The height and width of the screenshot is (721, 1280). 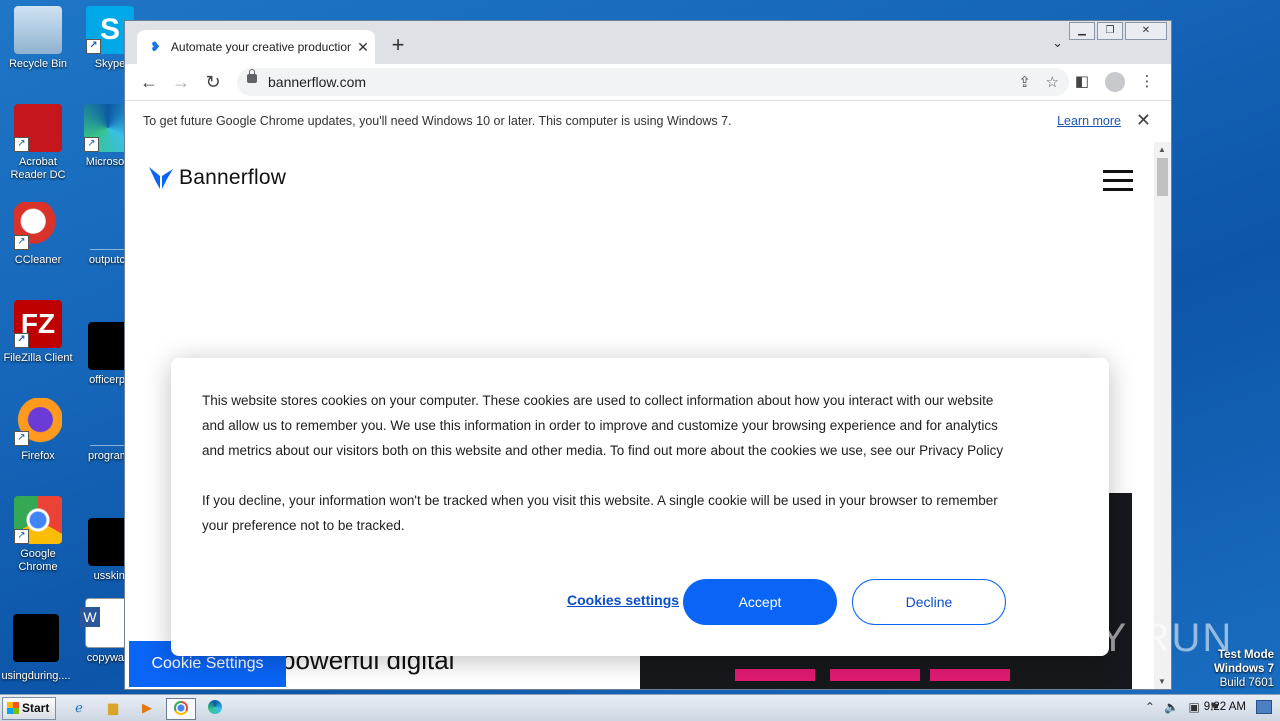 What do you see at coordinates (38, 358) in the screenshot?
I see `desktop-icon-label: FileZilla Client` at bounding box center [38, 358].